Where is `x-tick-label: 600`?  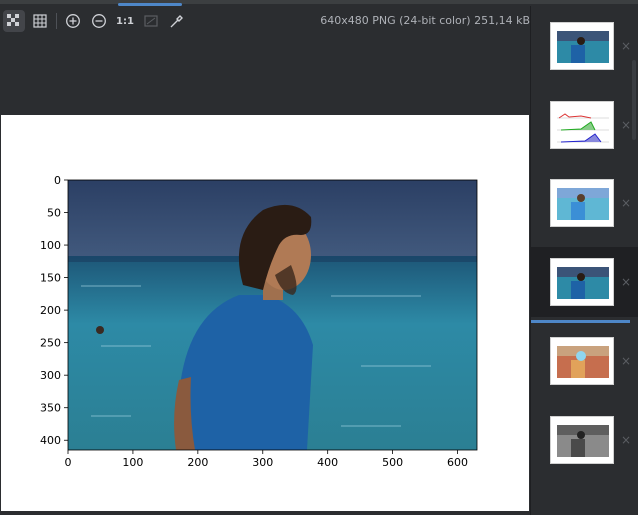
x-tick-label: 600 is located at coordinates (457, 462).